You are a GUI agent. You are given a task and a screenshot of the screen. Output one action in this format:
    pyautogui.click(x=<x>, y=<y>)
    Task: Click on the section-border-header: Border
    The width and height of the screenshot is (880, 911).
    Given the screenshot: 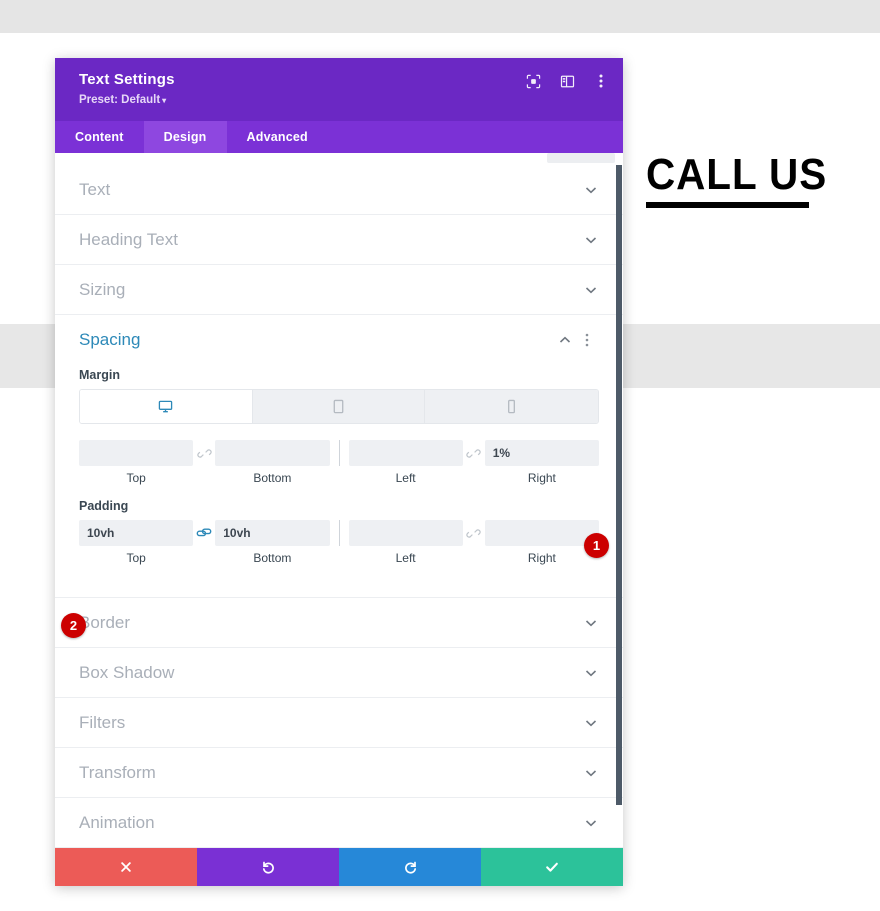 What is the action you would take?
    pyautogui.click(x=339, y=622)
    